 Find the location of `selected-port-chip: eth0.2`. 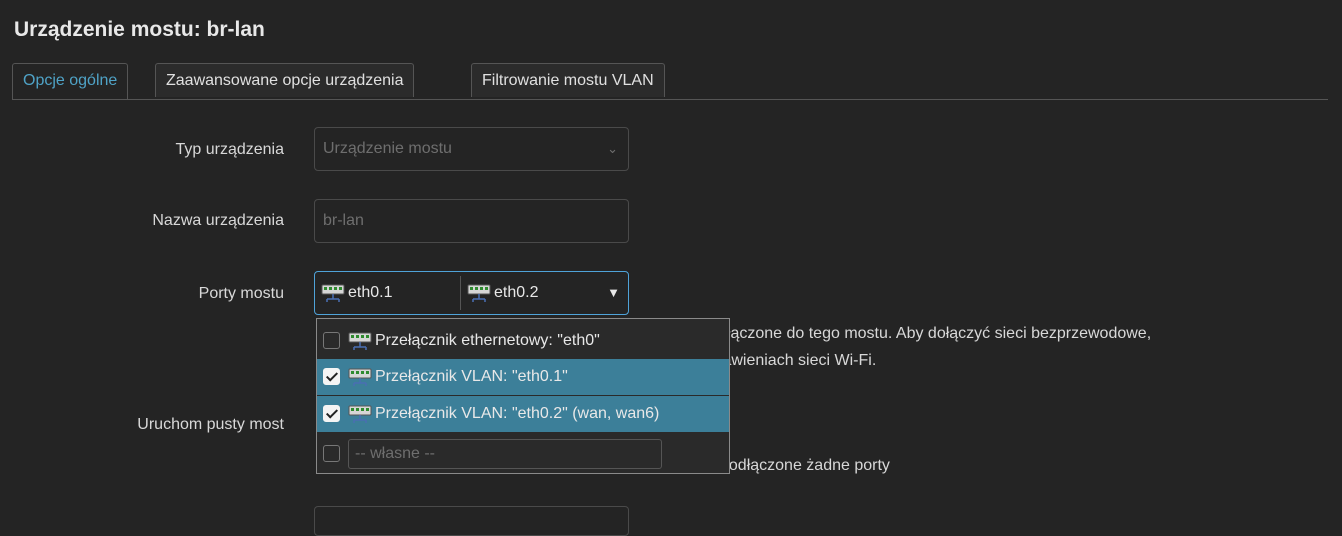

selected-port-chip: eth0.2 is located at coordinates (502, 293).